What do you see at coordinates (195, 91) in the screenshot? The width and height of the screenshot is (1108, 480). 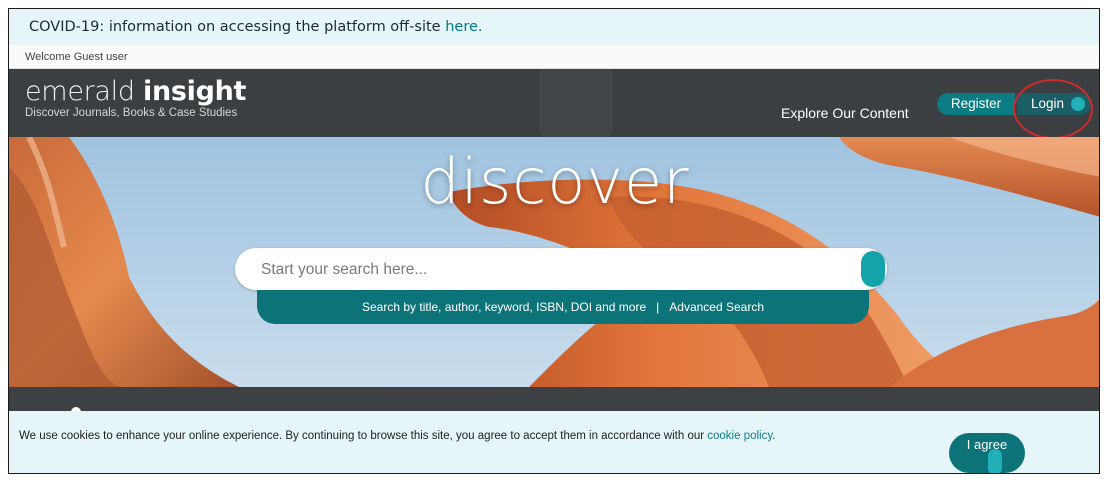 I see `logo-word-bold: insight` at bounding box center [195, 91].